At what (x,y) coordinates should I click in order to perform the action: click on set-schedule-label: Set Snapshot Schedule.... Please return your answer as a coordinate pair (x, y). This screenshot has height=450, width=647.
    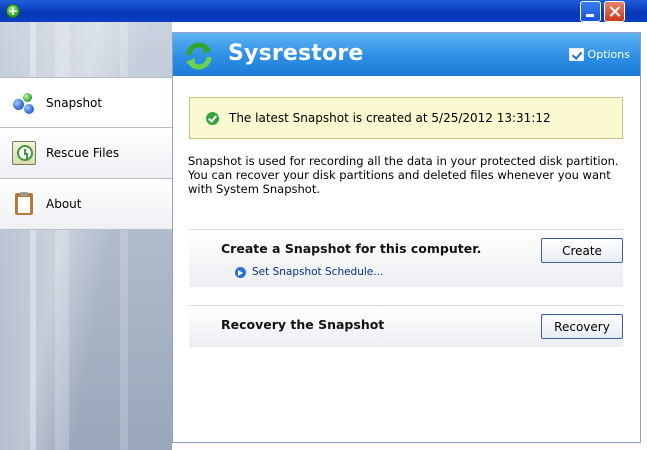
    Looking at the image, I should click on (318, 272).